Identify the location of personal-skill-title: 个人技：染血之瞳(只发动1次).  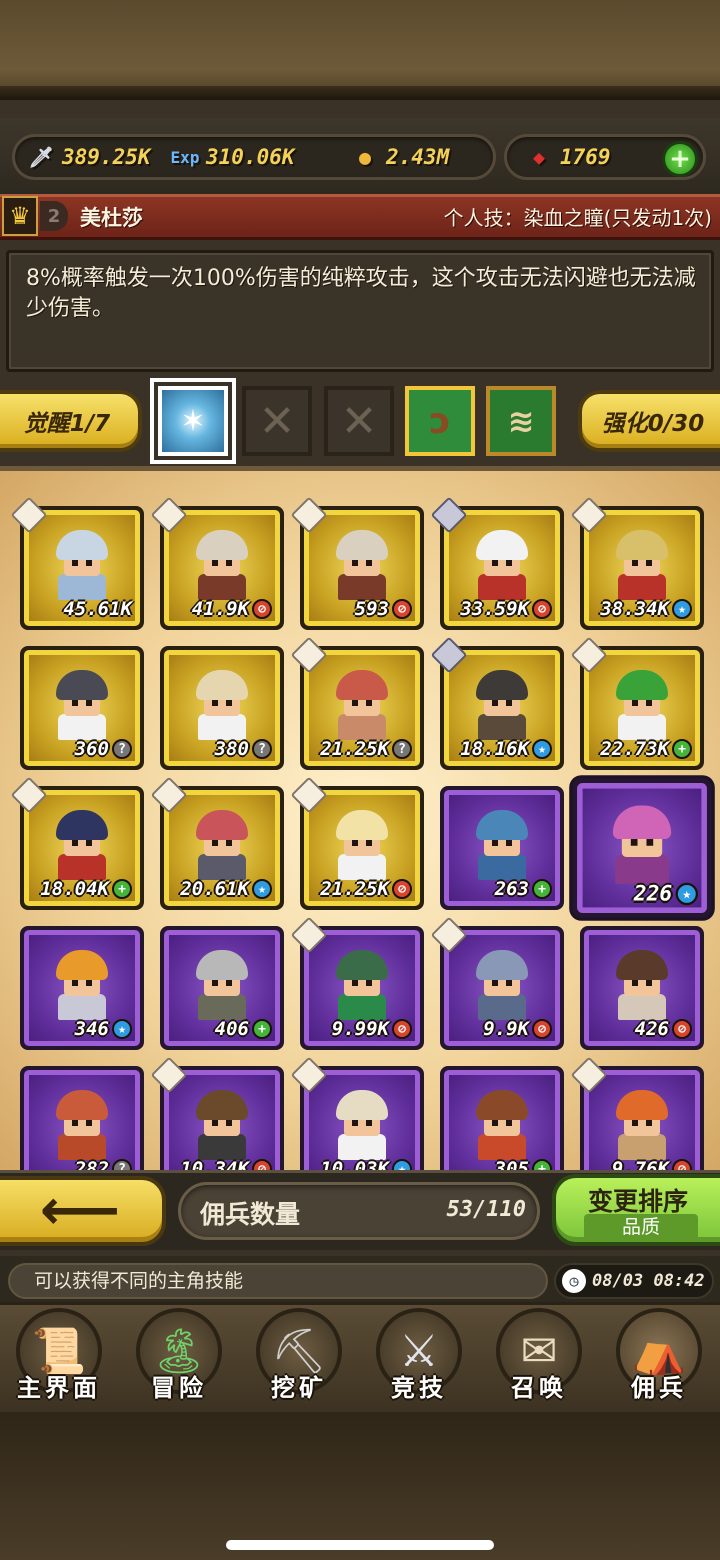
(577, 218).